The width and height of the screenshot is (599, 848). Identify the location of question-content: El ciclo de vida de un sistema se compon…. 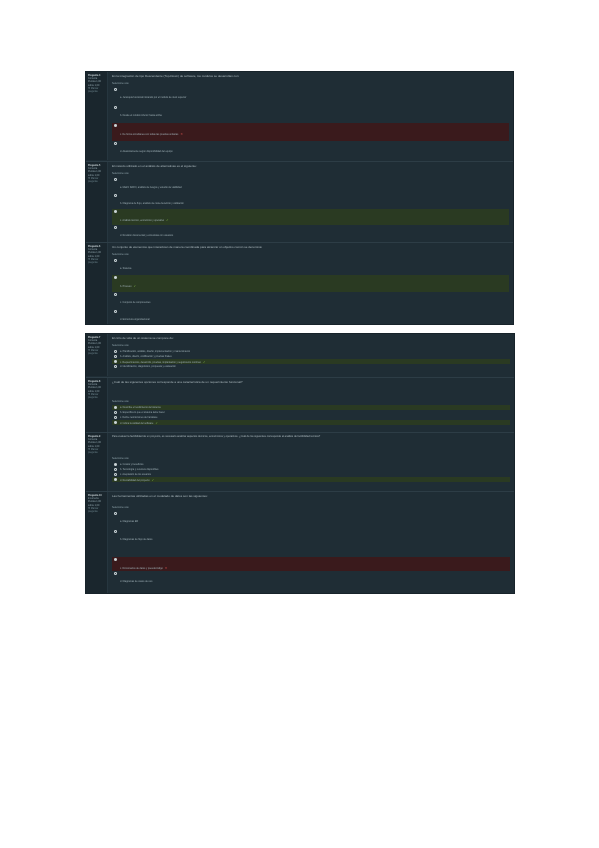
(311, 355).